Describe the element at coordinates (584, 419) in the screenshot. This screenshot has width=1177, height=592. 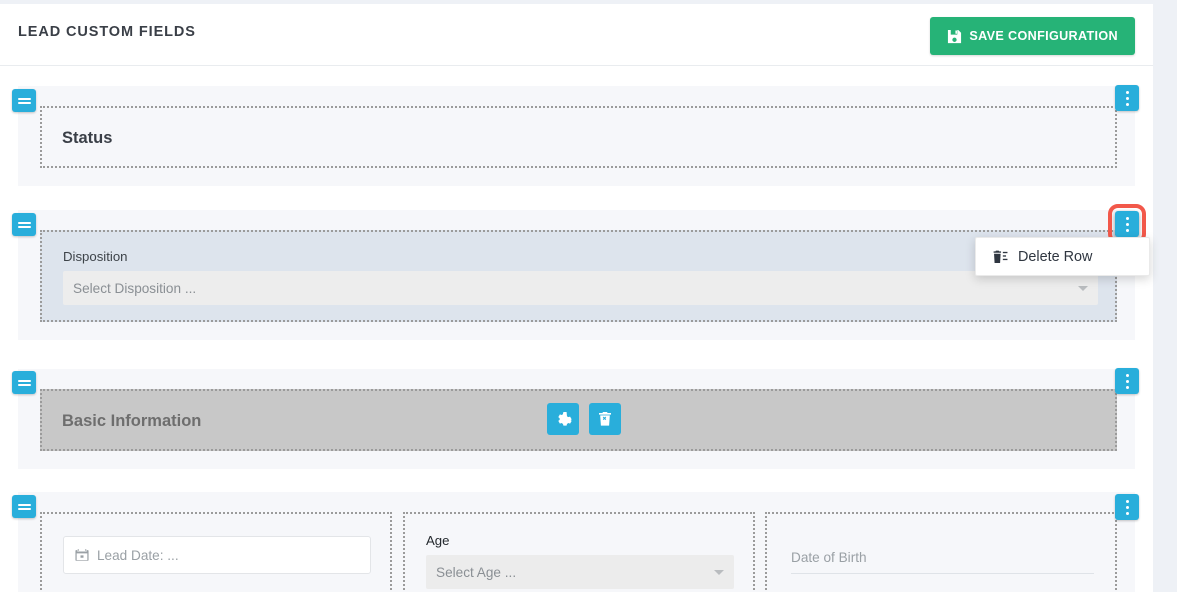
I see `section-actions` at that location.